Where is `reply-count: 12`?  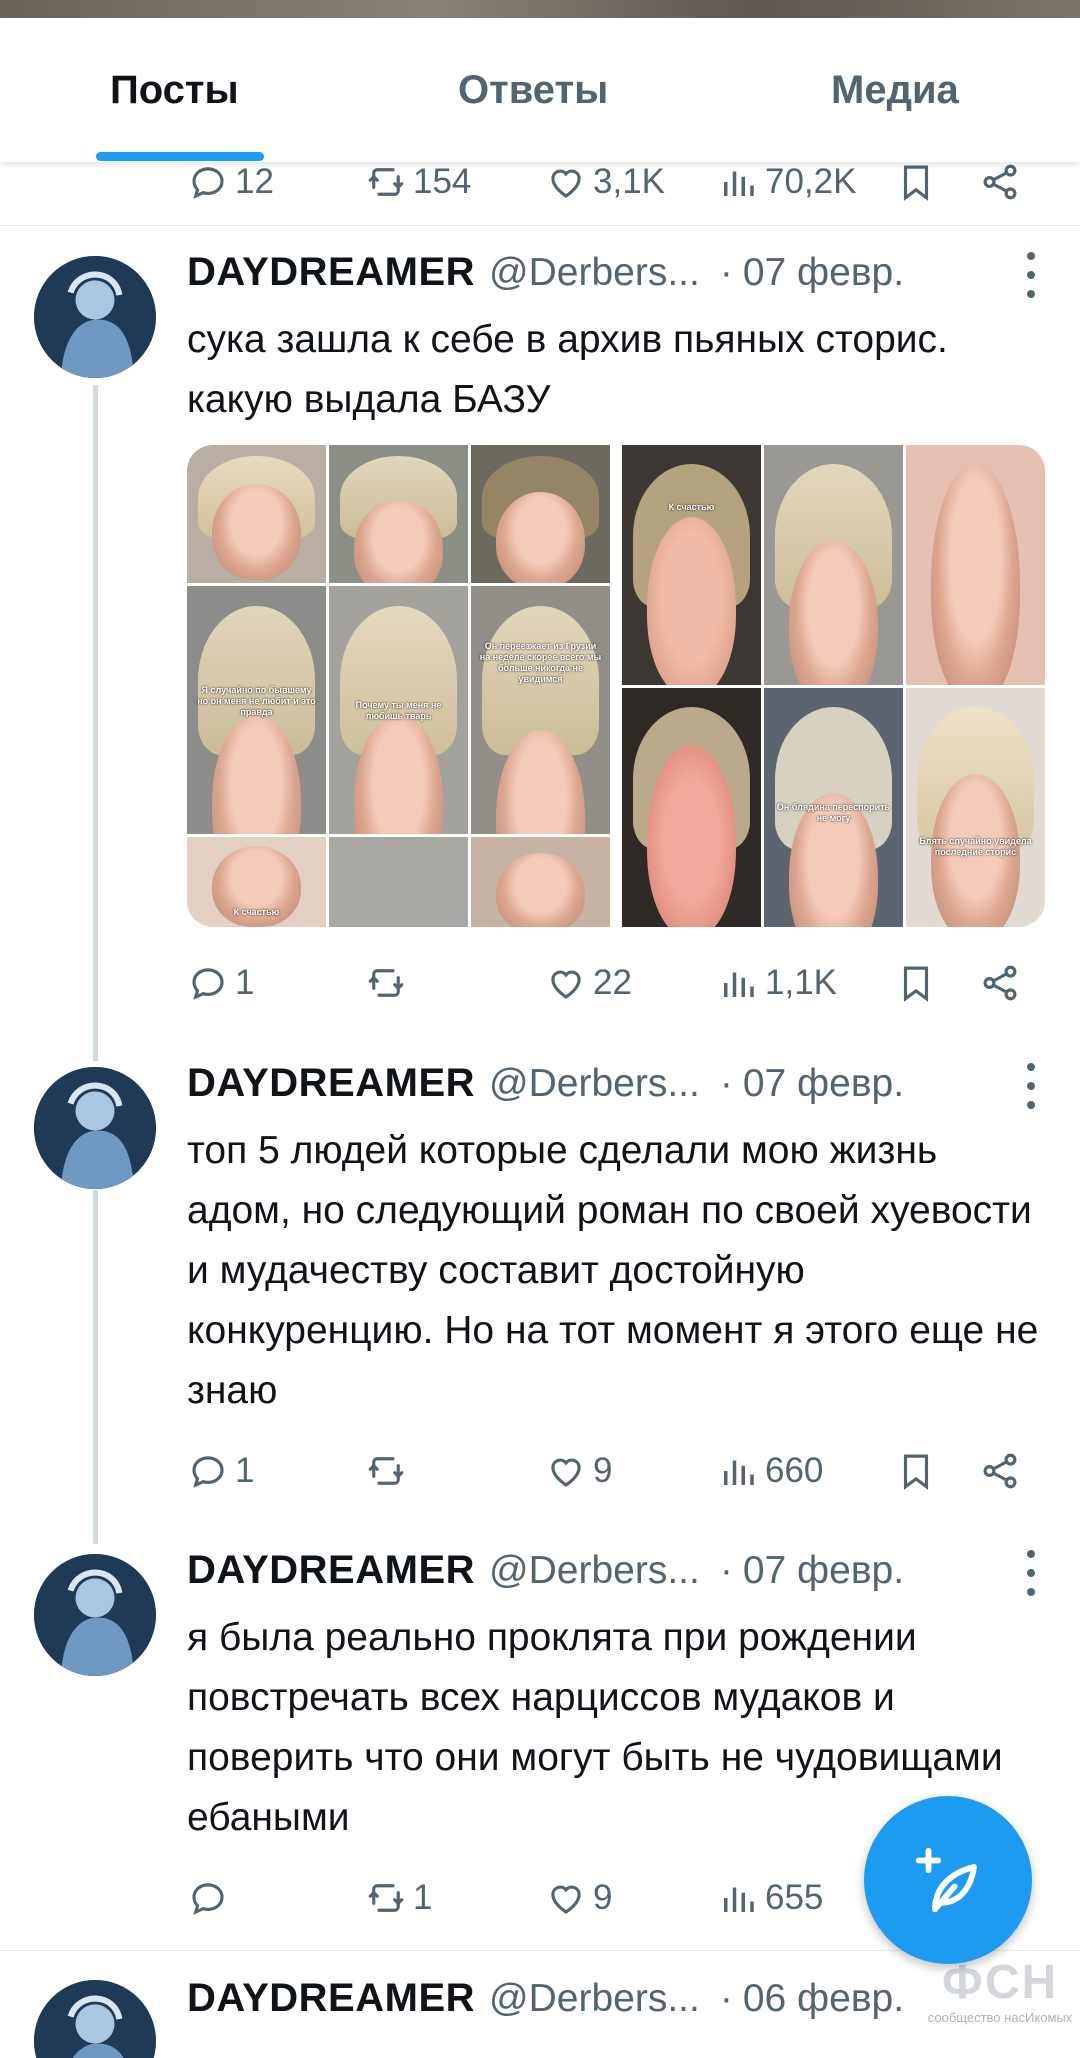
reply-count: 12 is located at coordinates (254, 181).